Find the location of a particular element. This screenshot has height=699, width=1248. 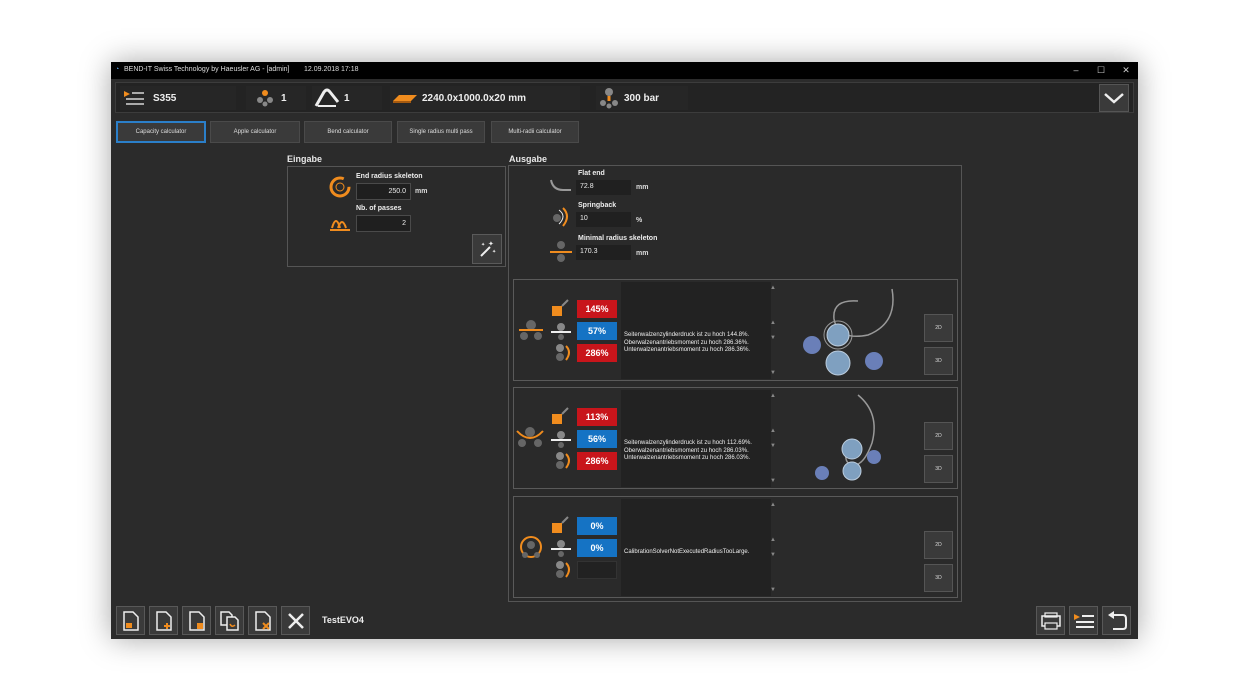

close-document-button is located at coordinates (295, 620).